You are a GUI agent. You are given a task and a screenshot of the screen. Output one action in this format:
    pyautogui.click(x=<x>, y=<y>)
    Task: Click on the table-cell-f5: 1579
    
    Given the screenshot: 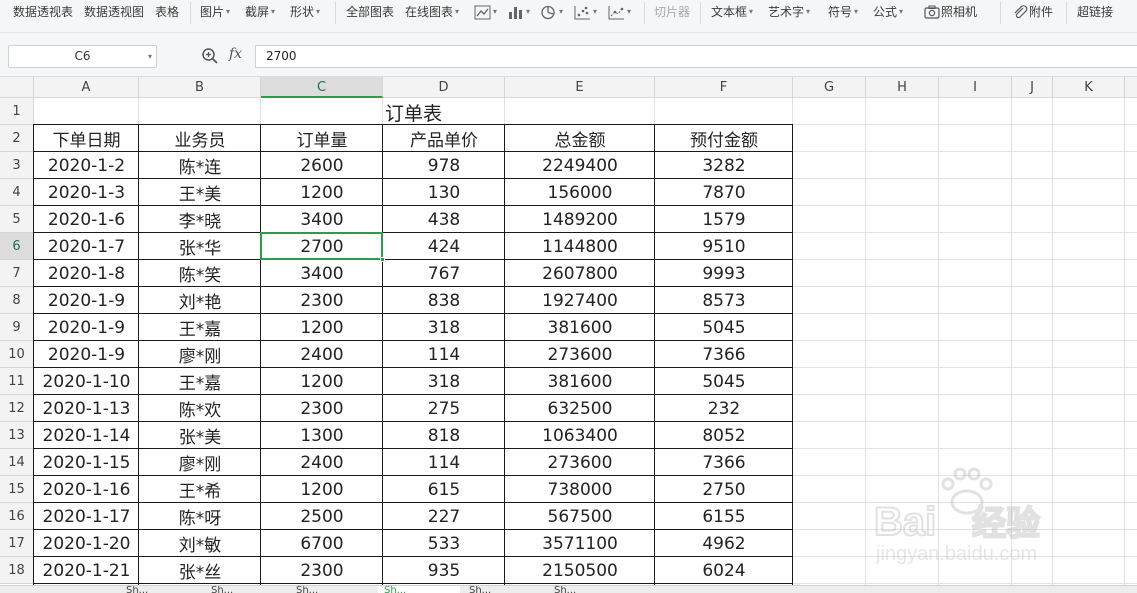 What is the action you would take?
    pyautogui.click(x=724, y=219)
    